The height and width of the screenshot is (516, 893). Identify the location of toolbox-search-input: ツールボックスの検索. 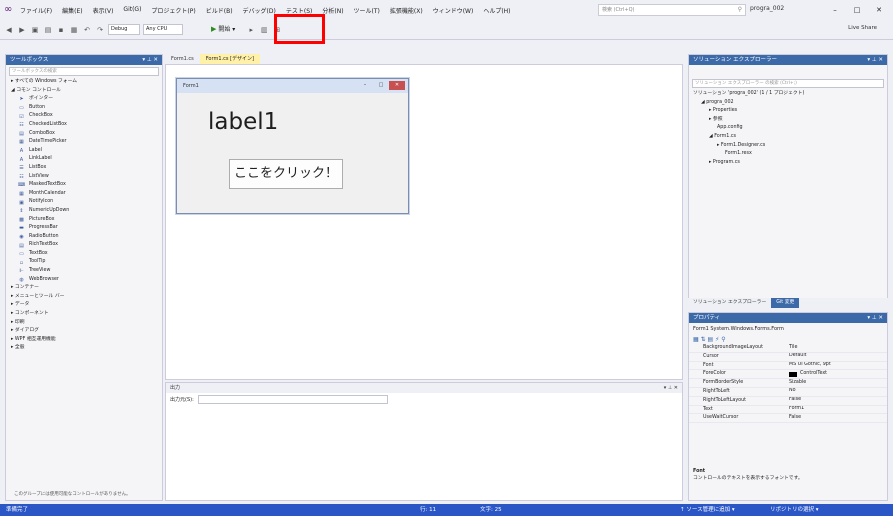
(84, 71).